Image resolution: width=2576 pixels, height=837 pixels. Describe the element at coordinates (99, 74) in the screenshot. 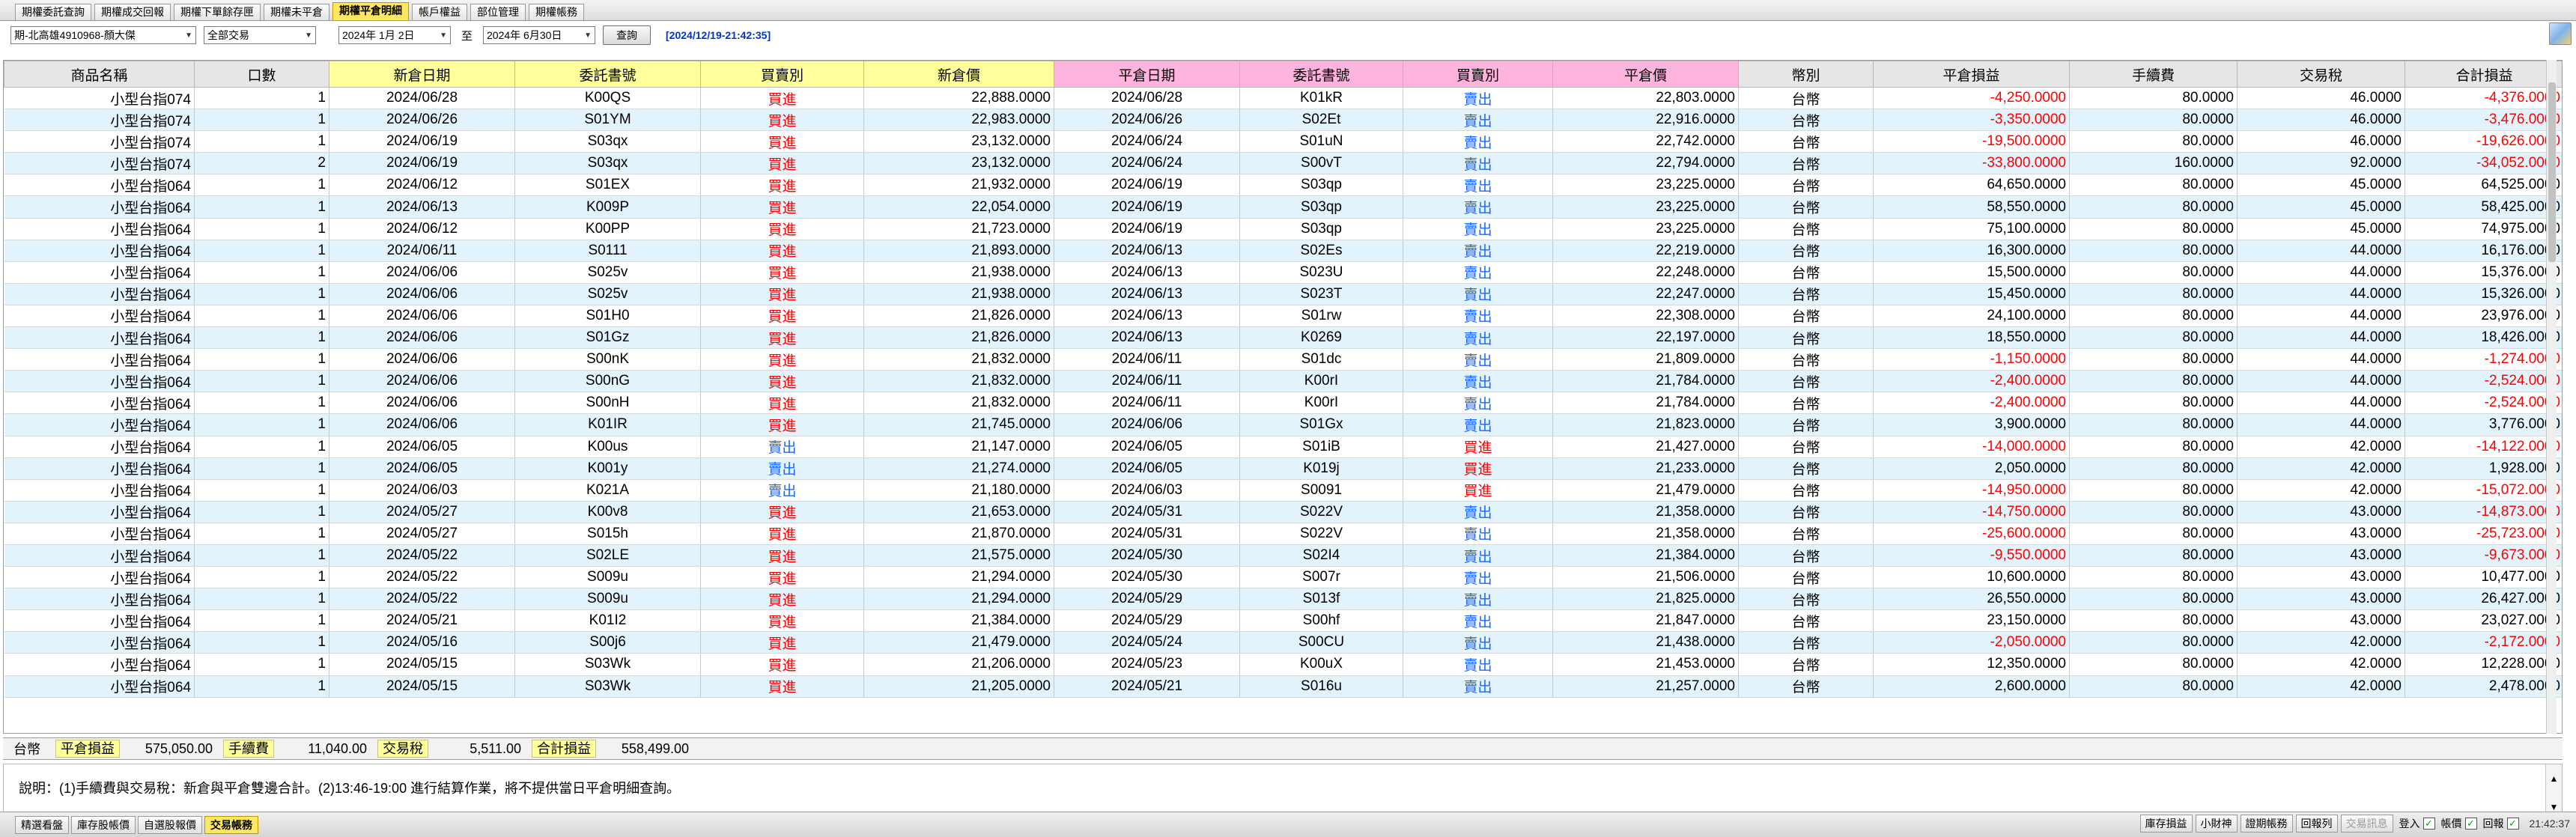

I see `column-header: 商品名稱` at that location.